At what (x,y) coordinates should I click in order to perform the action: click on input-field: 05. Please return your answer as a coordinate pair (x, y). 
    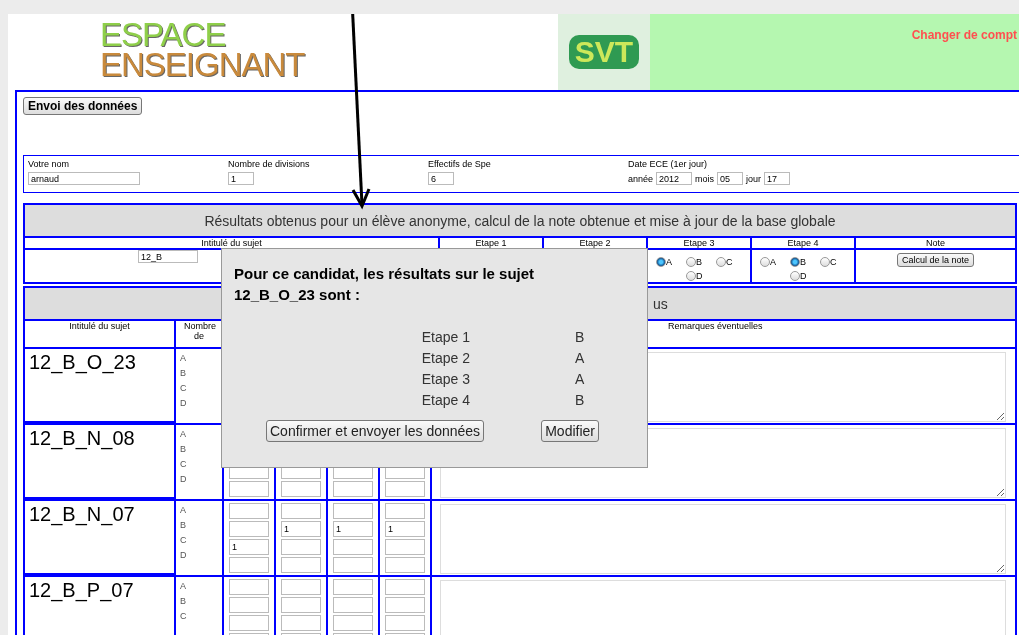
    Looking at the image, I should click on (730, 178).